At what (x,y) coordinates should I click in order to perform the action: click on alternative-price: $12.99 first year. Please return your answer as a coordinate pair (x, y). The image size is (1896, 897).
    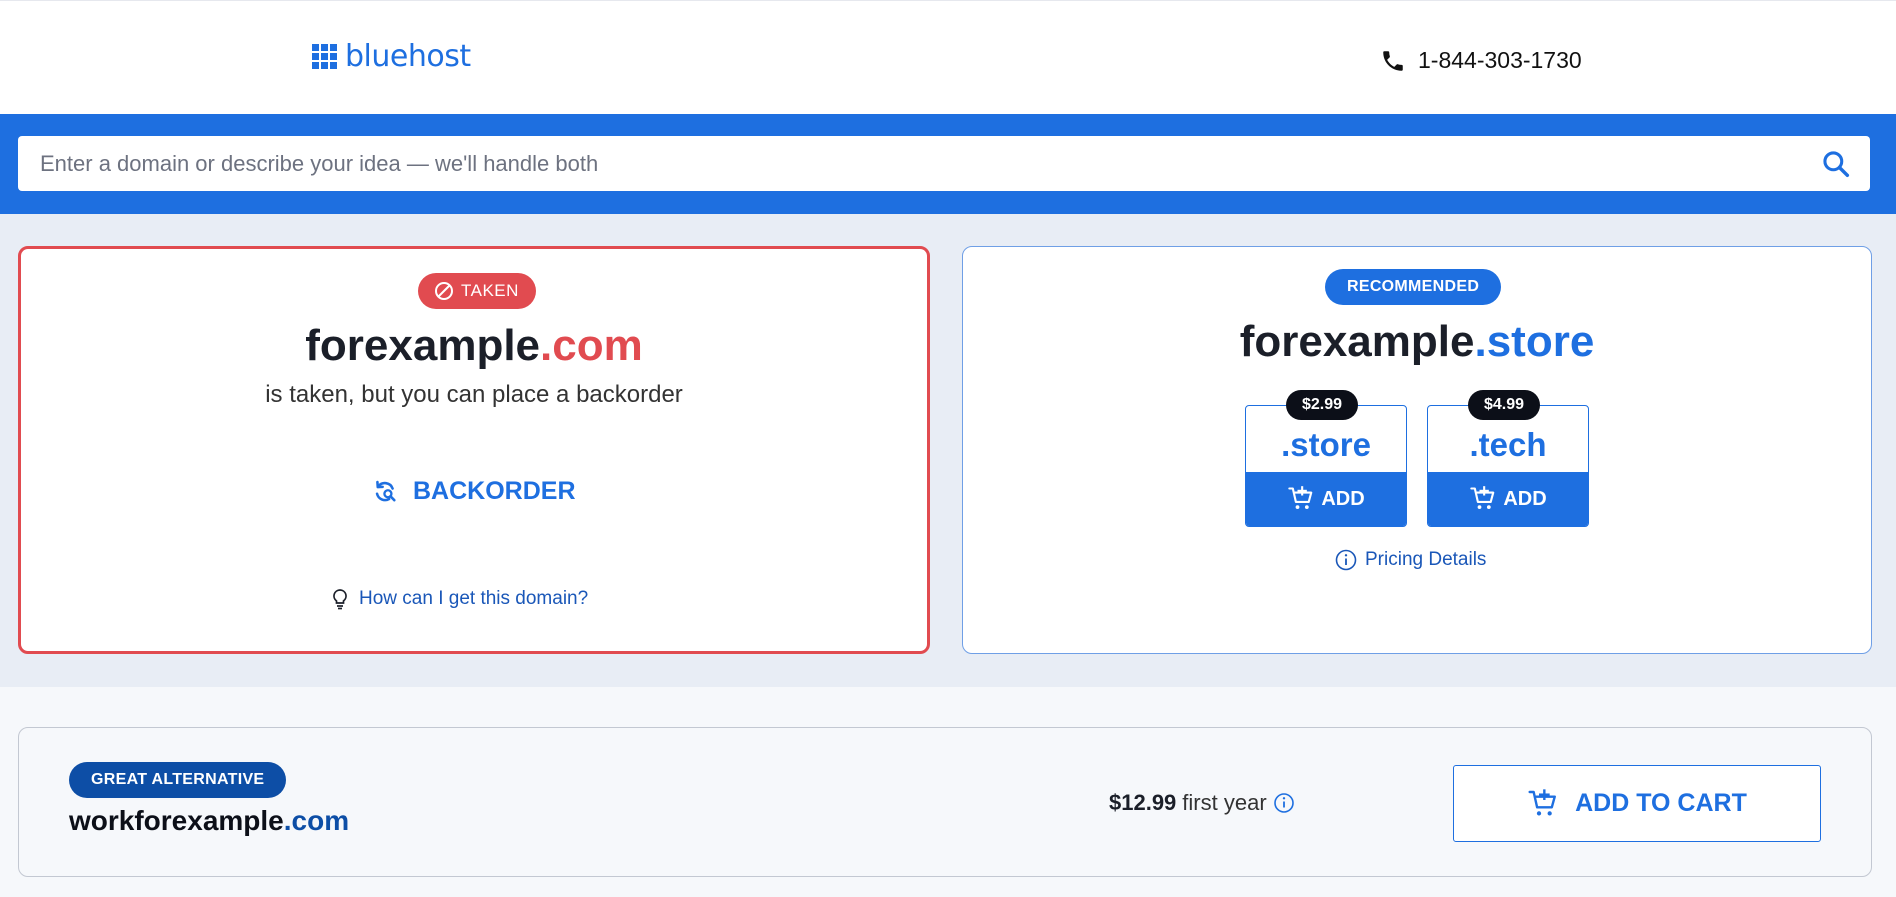
    Looking at the image, I should click on (1202, 803).